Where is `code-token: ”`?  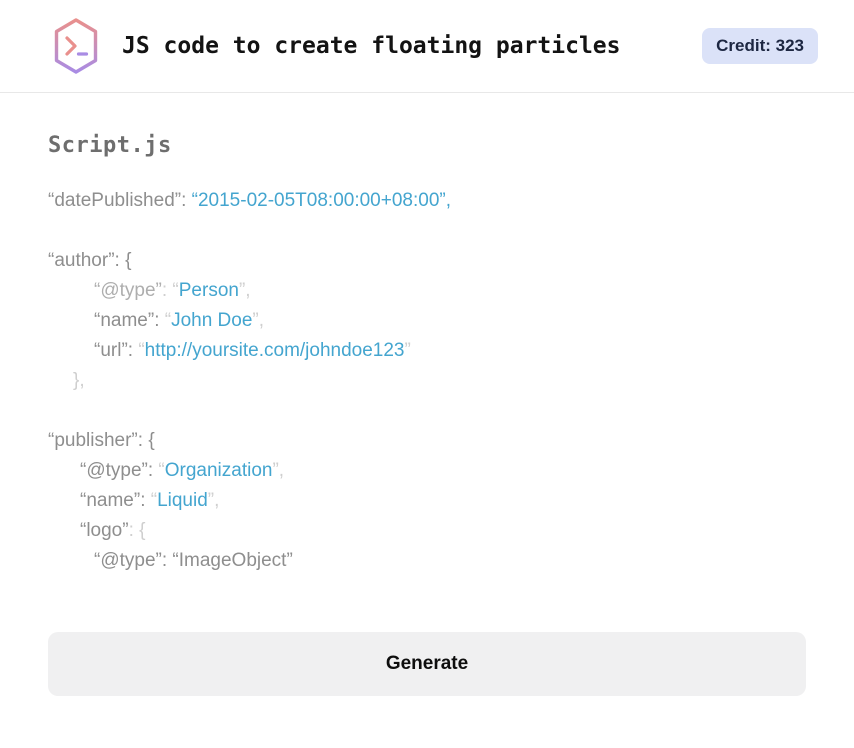
code-token: ” is located at coordinates (407, 350).